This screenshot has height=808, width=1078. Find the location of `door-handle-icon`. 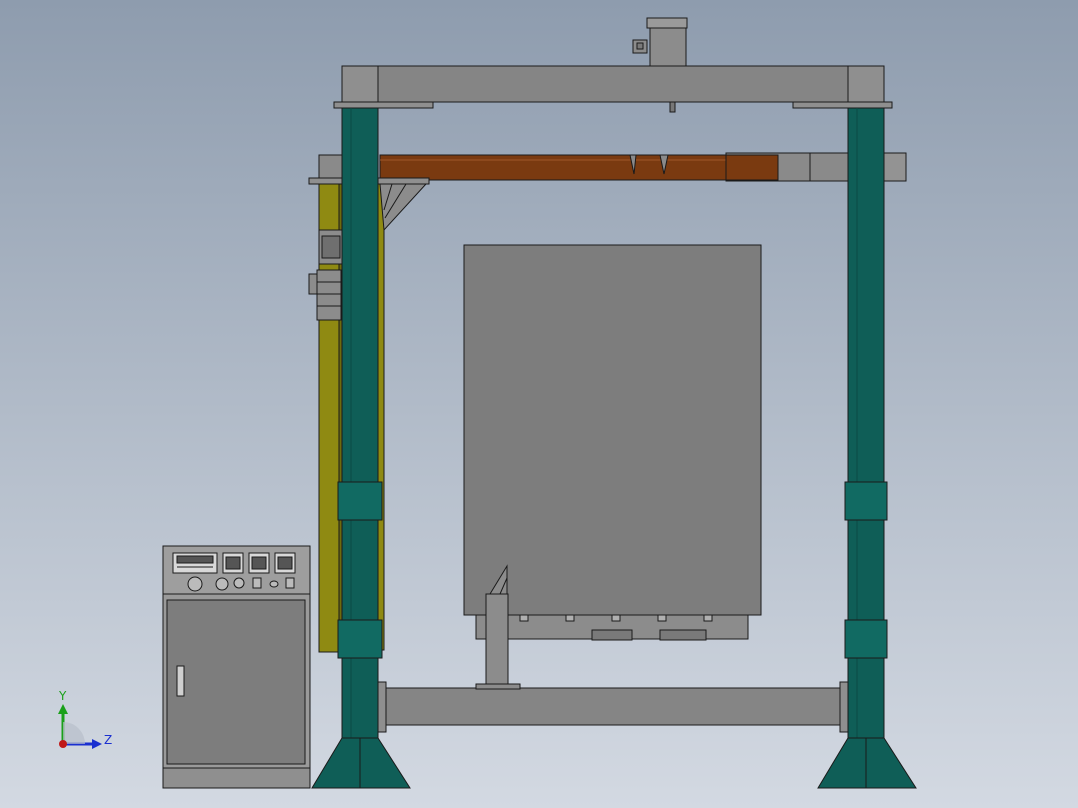

door-handle-icon is located at coordinates (180, 681).